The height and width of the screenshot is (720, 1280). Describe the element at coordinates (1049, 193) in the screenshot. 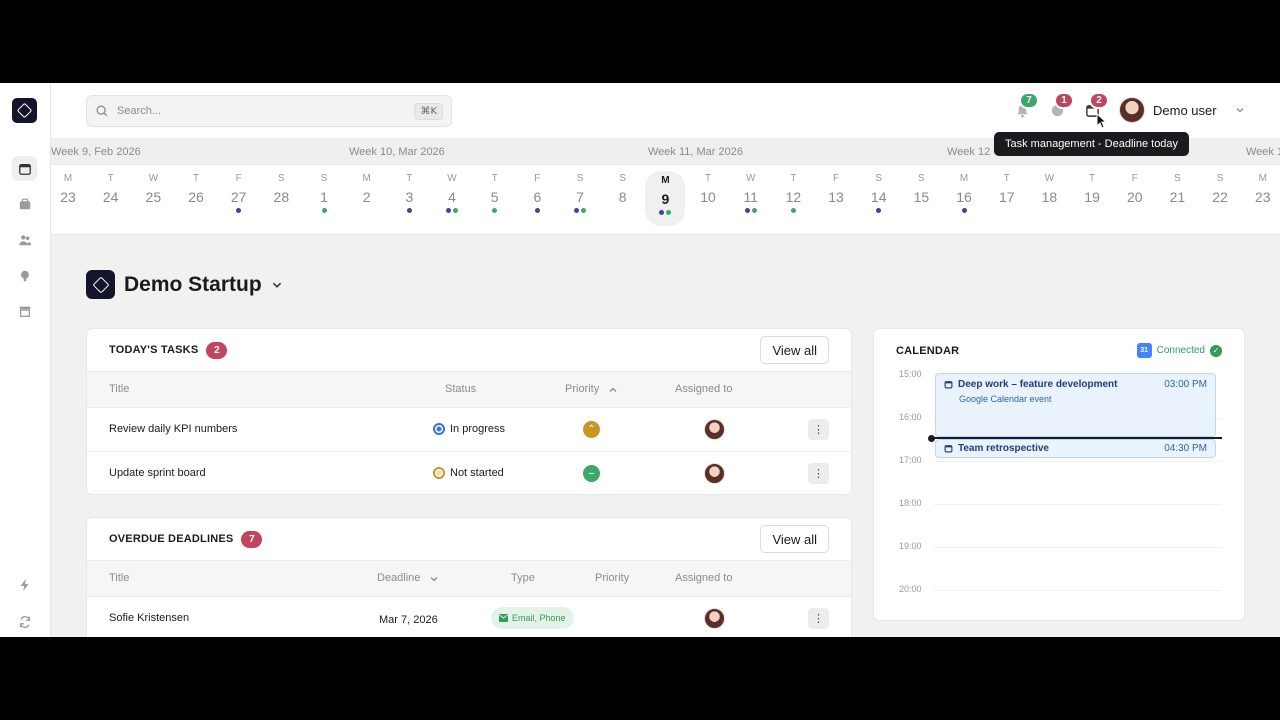

I see `day-cell: W 18` at that location.